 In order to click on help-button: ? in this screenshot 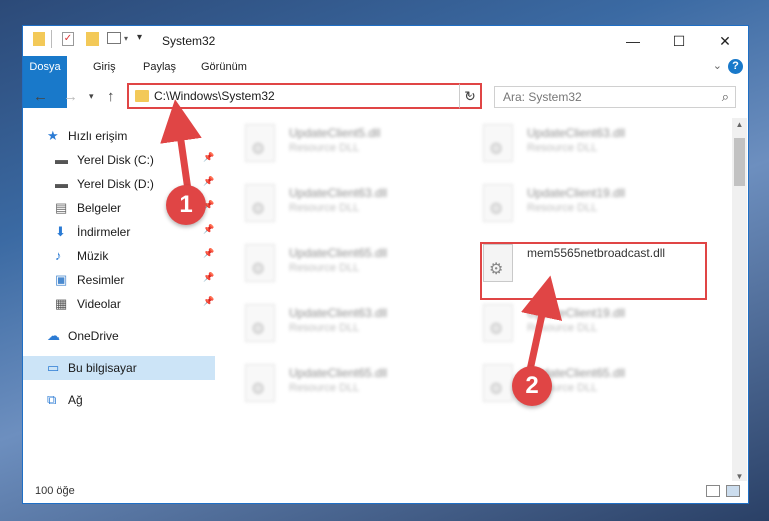, I will do `click(735, 66)`.